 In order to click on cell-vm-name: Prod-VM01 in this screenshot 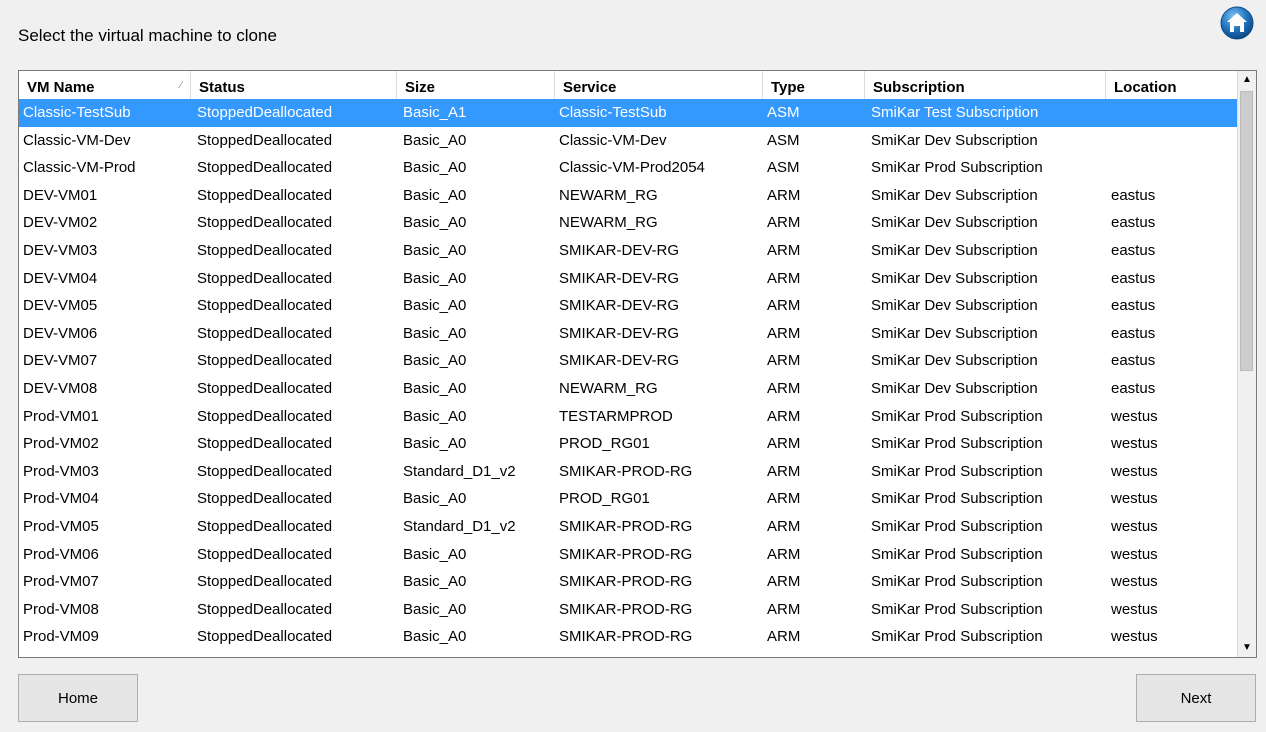, I will do `click(61, 416)`.